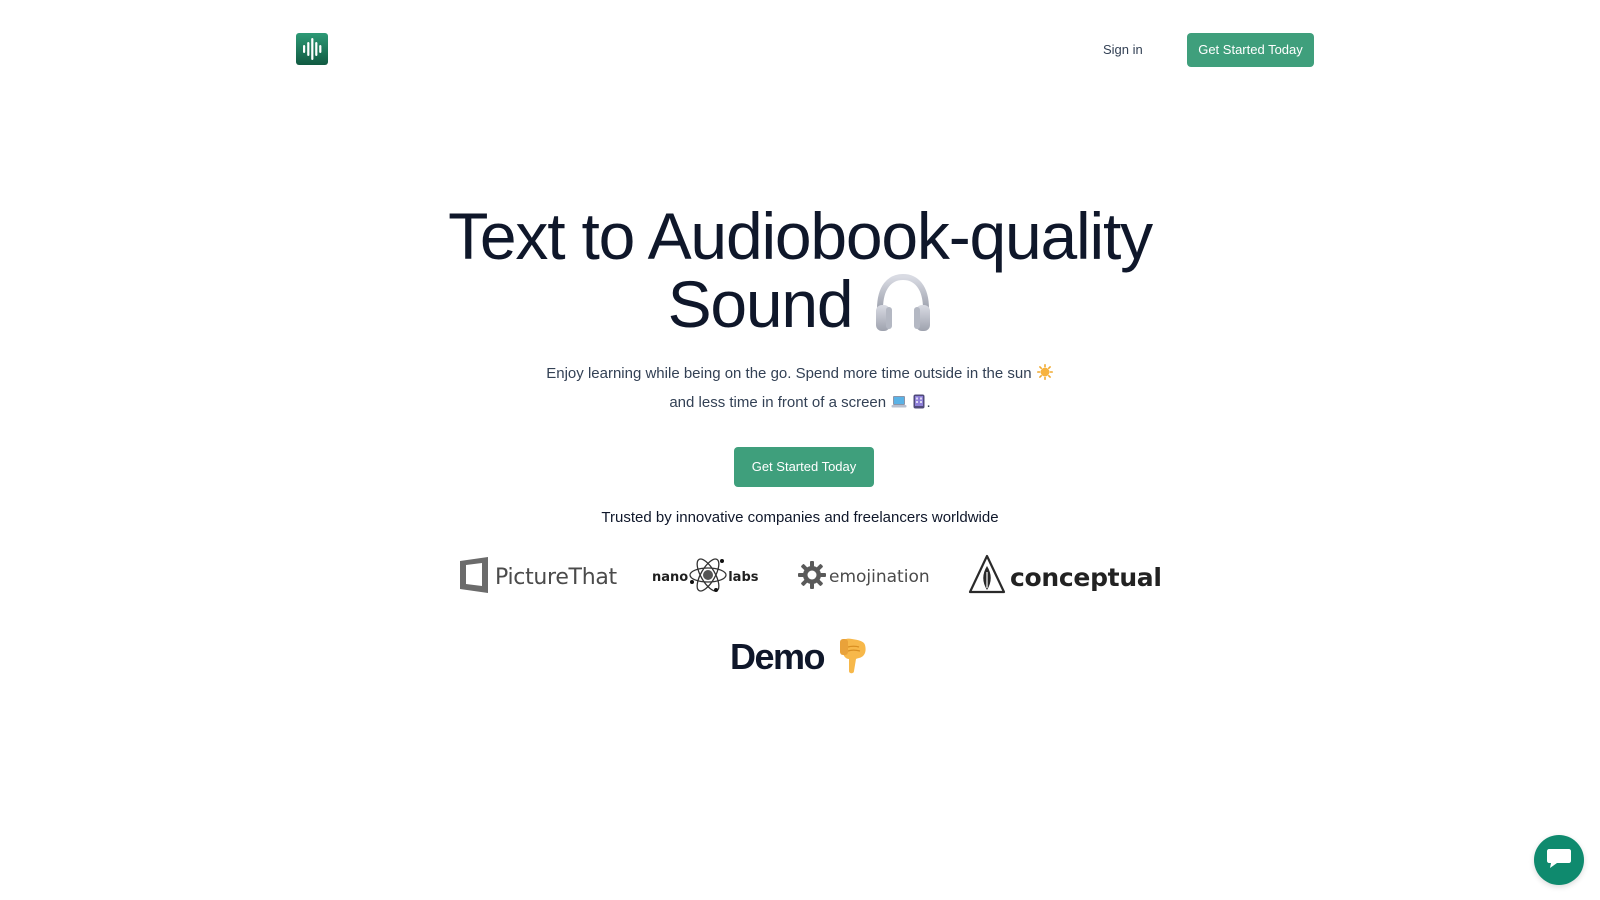 The image size is (1600, 900). I want to click on sun-icon, so click(1044, 375).